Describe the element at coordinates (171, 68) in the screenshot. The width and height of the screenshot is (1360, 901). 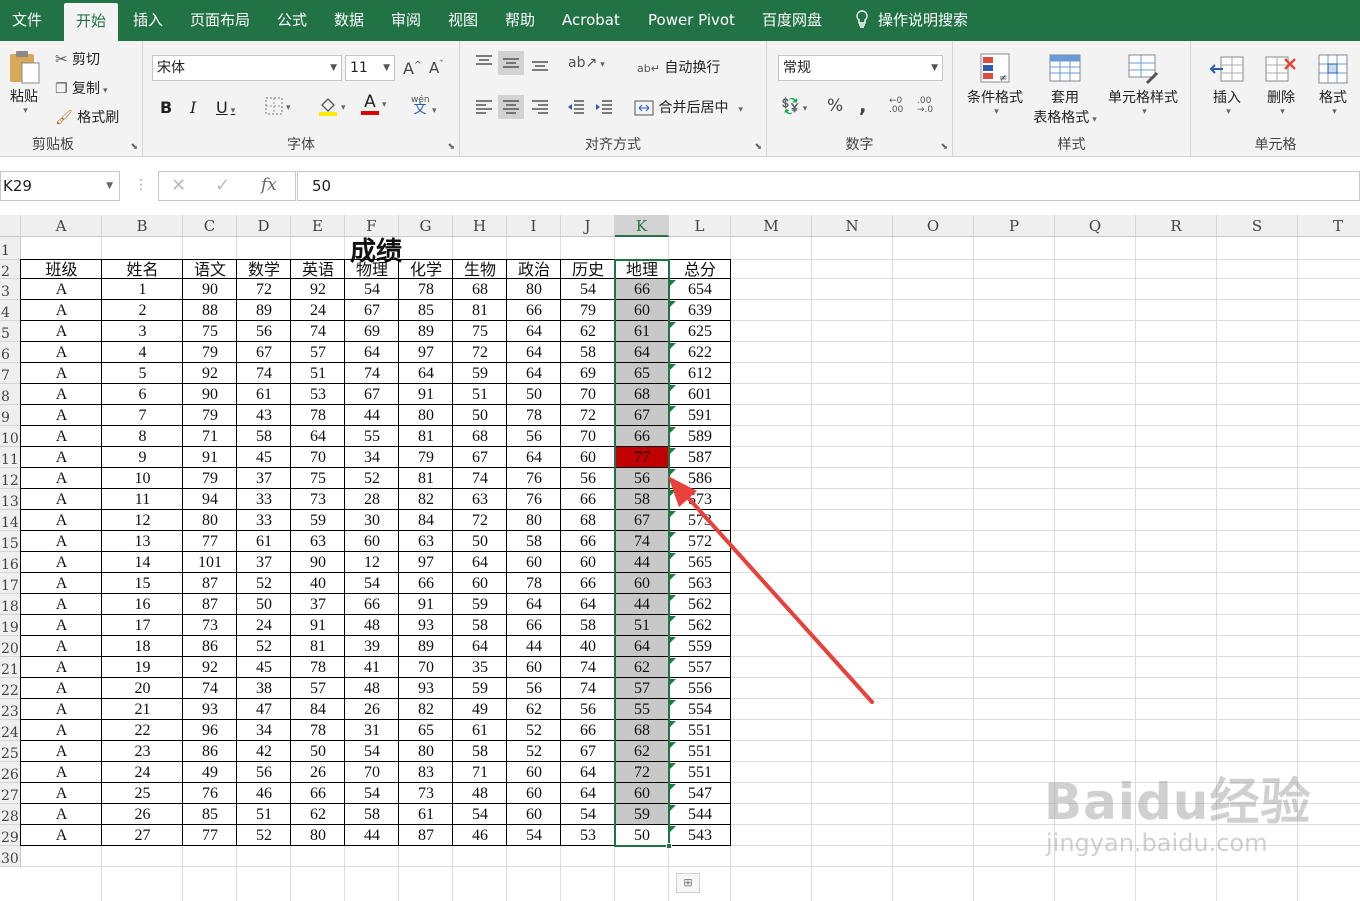
I see `font-name-value: 宋体` at that location.